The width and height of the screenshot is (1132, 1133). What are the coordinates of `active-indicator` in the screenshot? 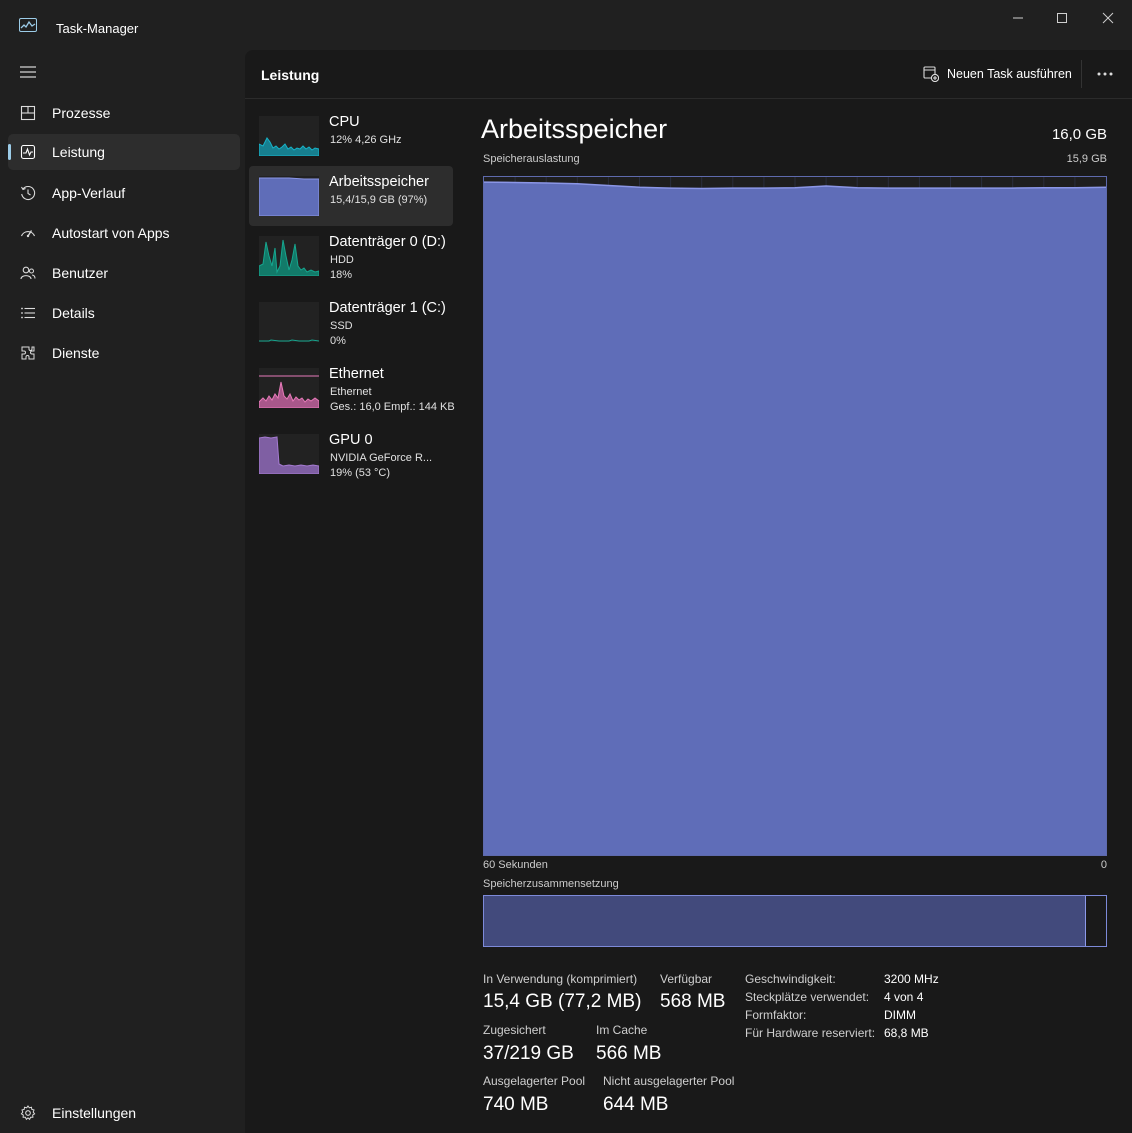 It's located at (9, 152).